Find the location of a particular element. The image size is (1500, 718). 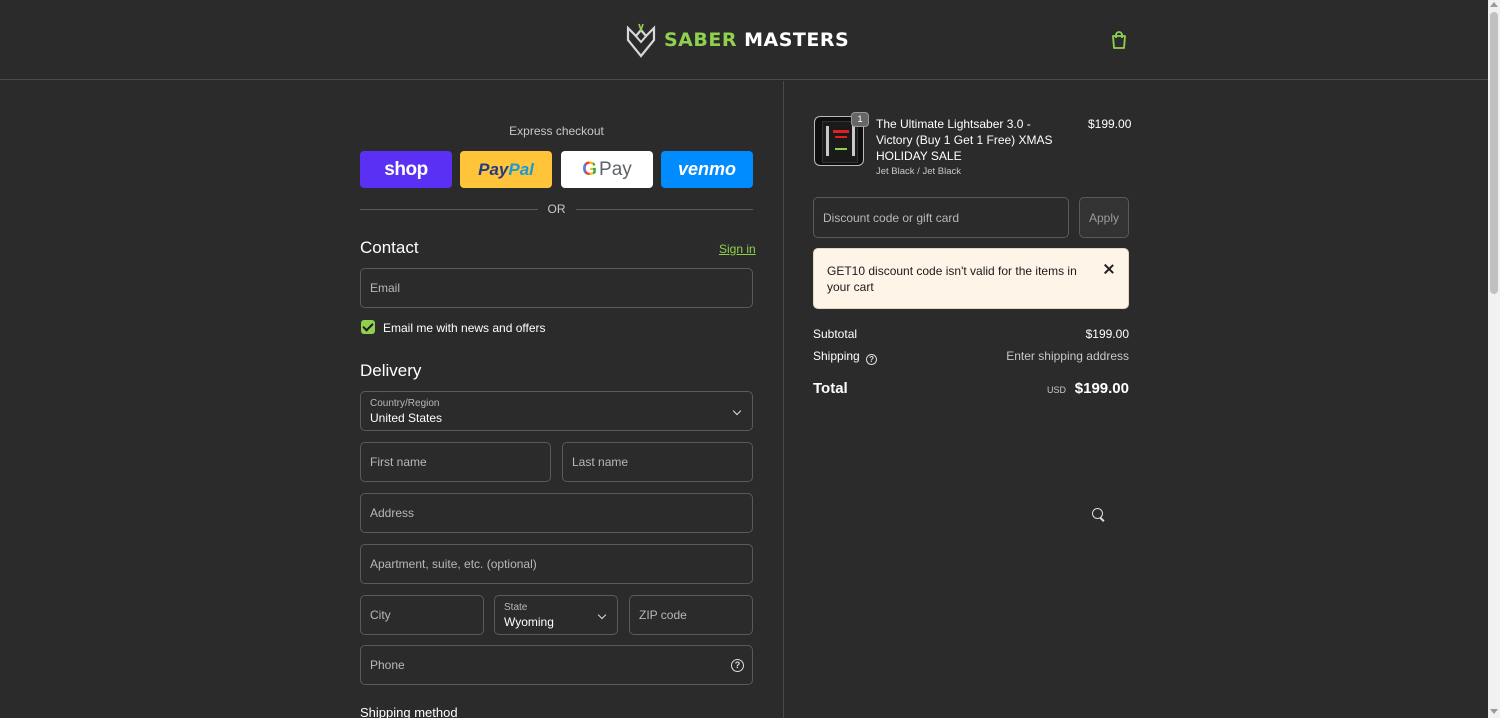

shopping-bag-icon is located at coordinates (1119, 40).